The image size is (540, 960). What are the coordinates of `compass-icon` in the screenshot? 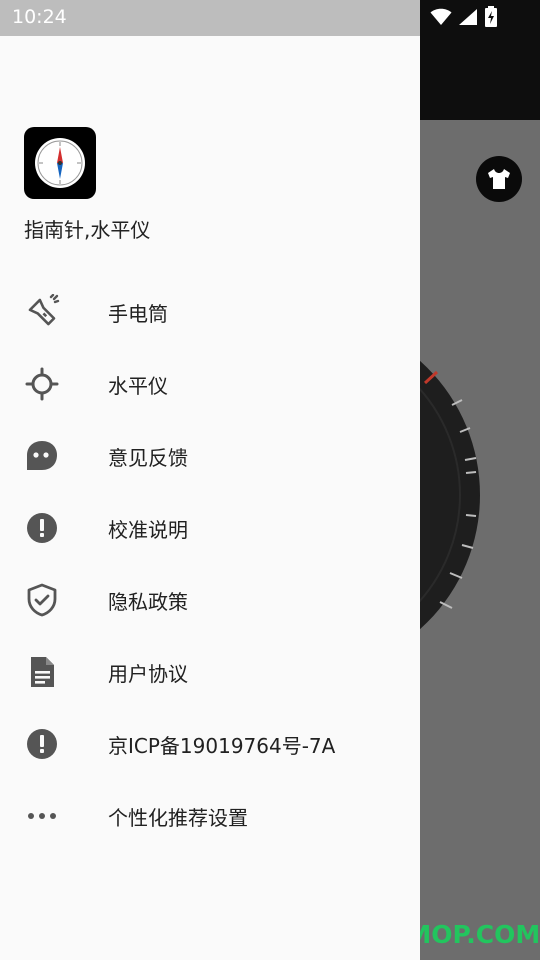 It's located at (60, 163).